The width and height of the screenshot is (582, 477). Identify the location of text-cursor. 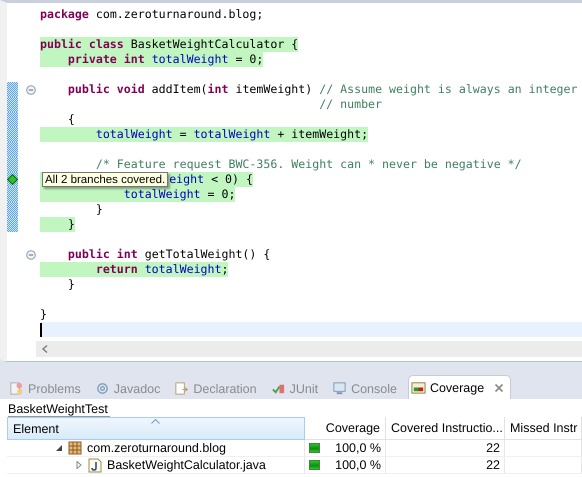
(41, 329).